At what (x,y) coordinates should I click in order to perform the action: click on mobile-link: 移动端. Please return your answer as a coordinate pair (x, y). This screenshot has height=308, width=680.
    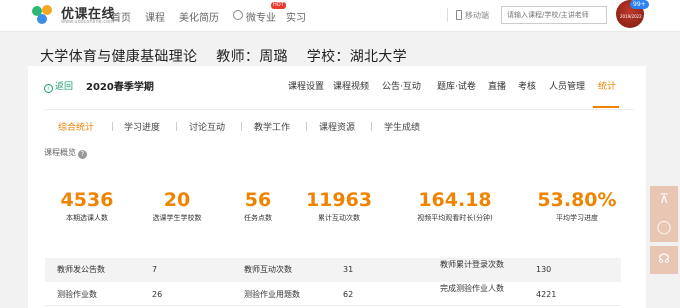
    Looking at the image, I should click on (477, 15).